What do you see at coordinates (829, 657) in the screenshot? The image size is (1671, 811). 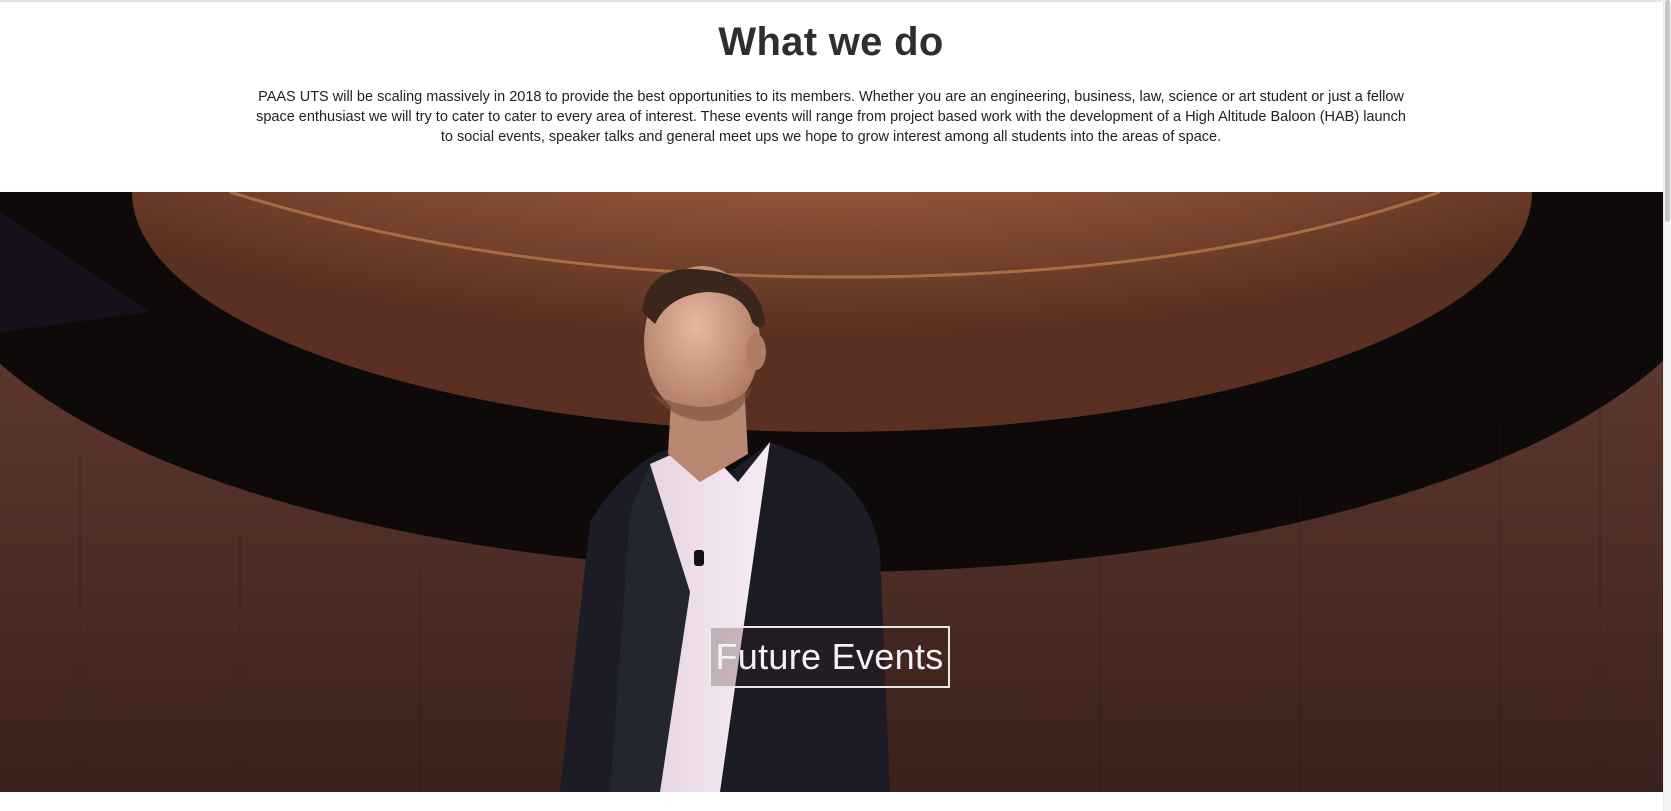 I see `future-events-button: Future Events` at bounding box center [829, 657].